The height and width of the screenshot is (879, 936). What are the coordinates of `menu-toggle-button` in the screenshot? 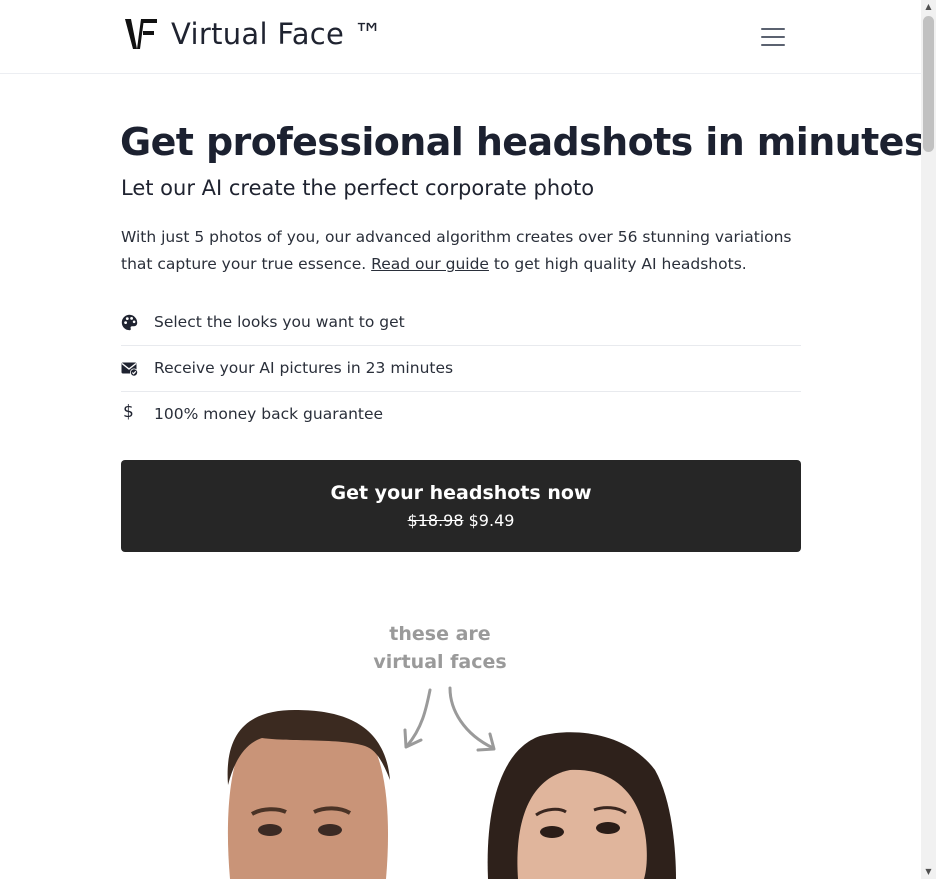 It's located at (773, 37).